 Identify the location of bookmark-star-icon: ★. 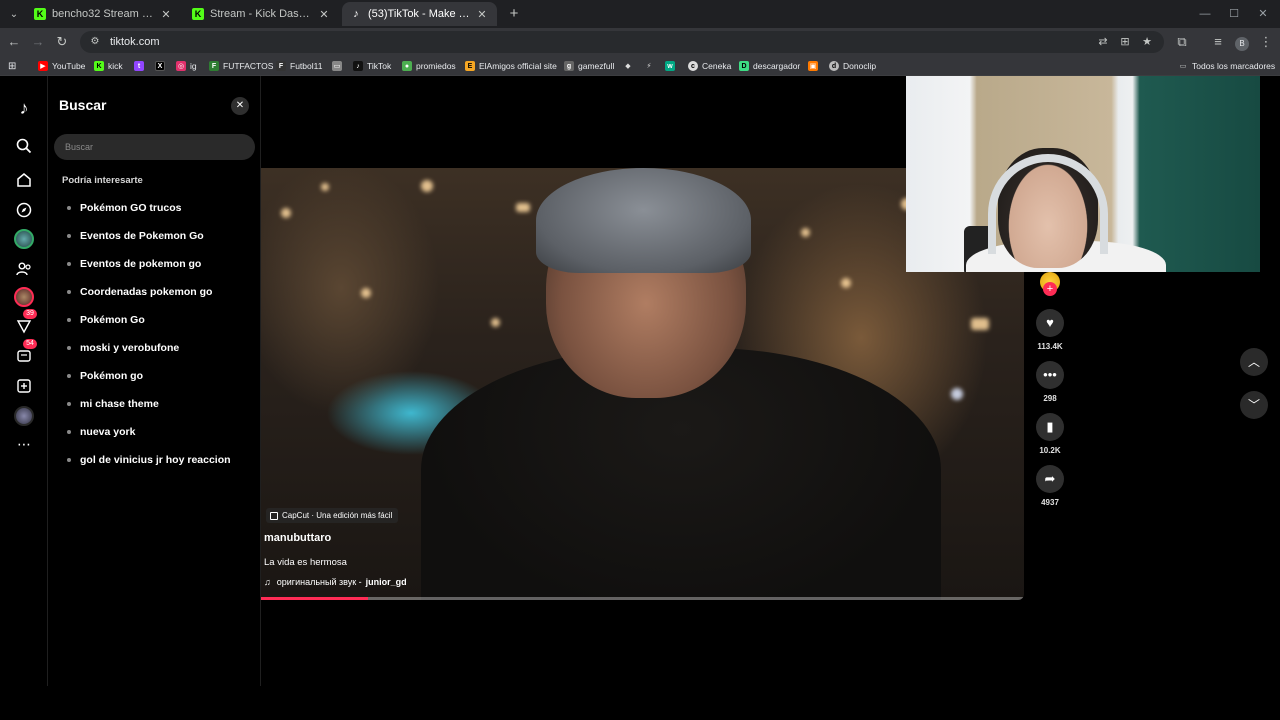
(1147, 42).